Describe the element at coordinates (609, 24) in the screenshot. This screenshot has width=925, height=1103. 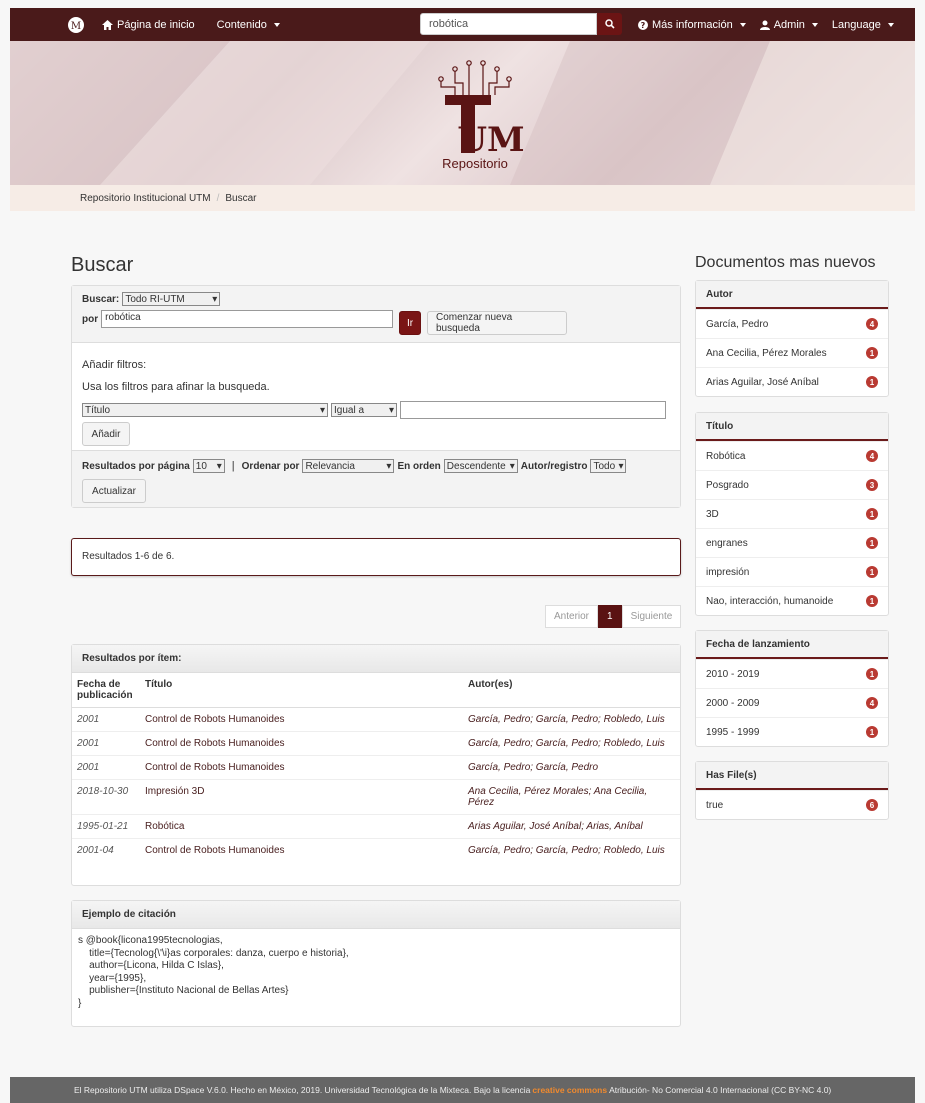
I see `nav-search-button` at that location.